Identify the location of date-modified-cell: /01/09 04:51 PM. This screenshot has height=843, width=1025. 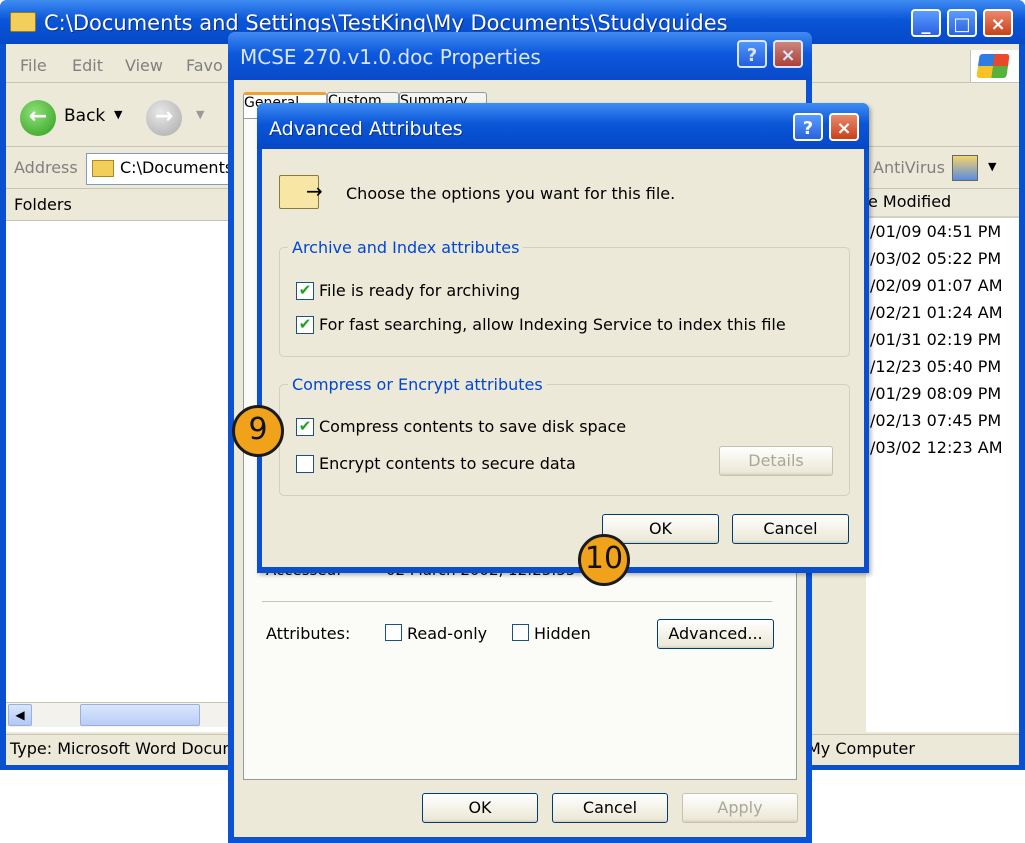
(935, 231).